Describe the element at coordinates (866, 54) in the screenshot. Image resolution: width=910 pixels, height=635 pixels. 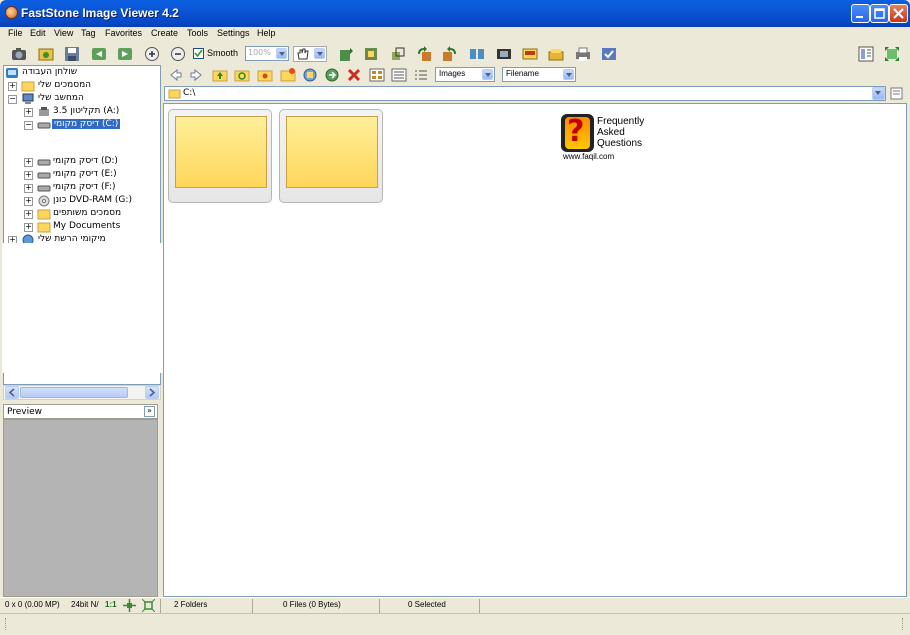
I see `layout-icon` at that location.